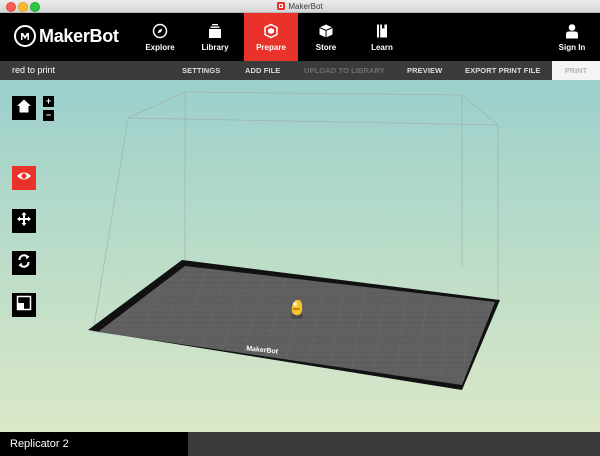 The image size is (600, 456). I want to click on app-icon, so click(281, 6).